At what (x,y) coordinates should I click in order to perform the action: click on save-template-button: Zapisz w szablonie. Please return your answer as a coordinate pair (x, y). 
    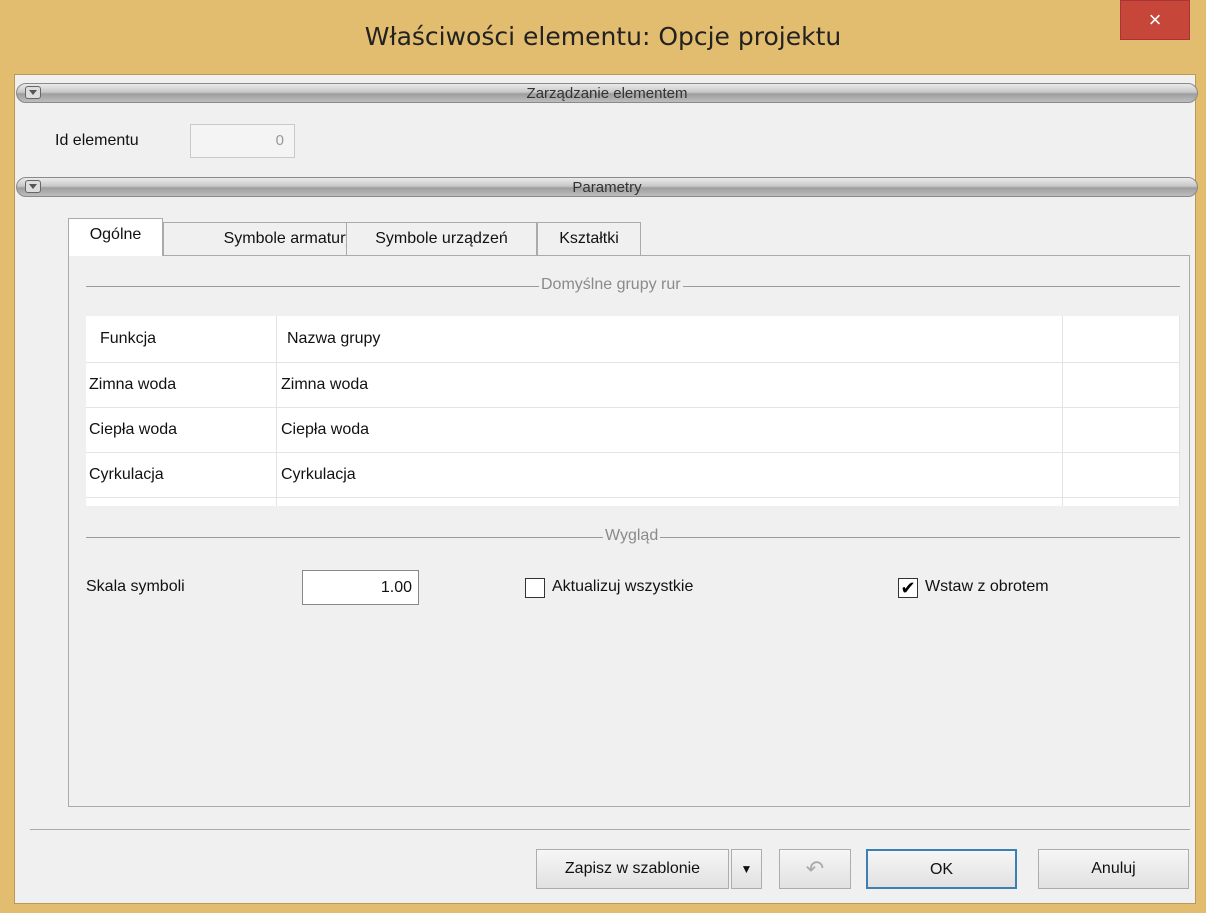
    Looking at the image, I should click on (632, 869).